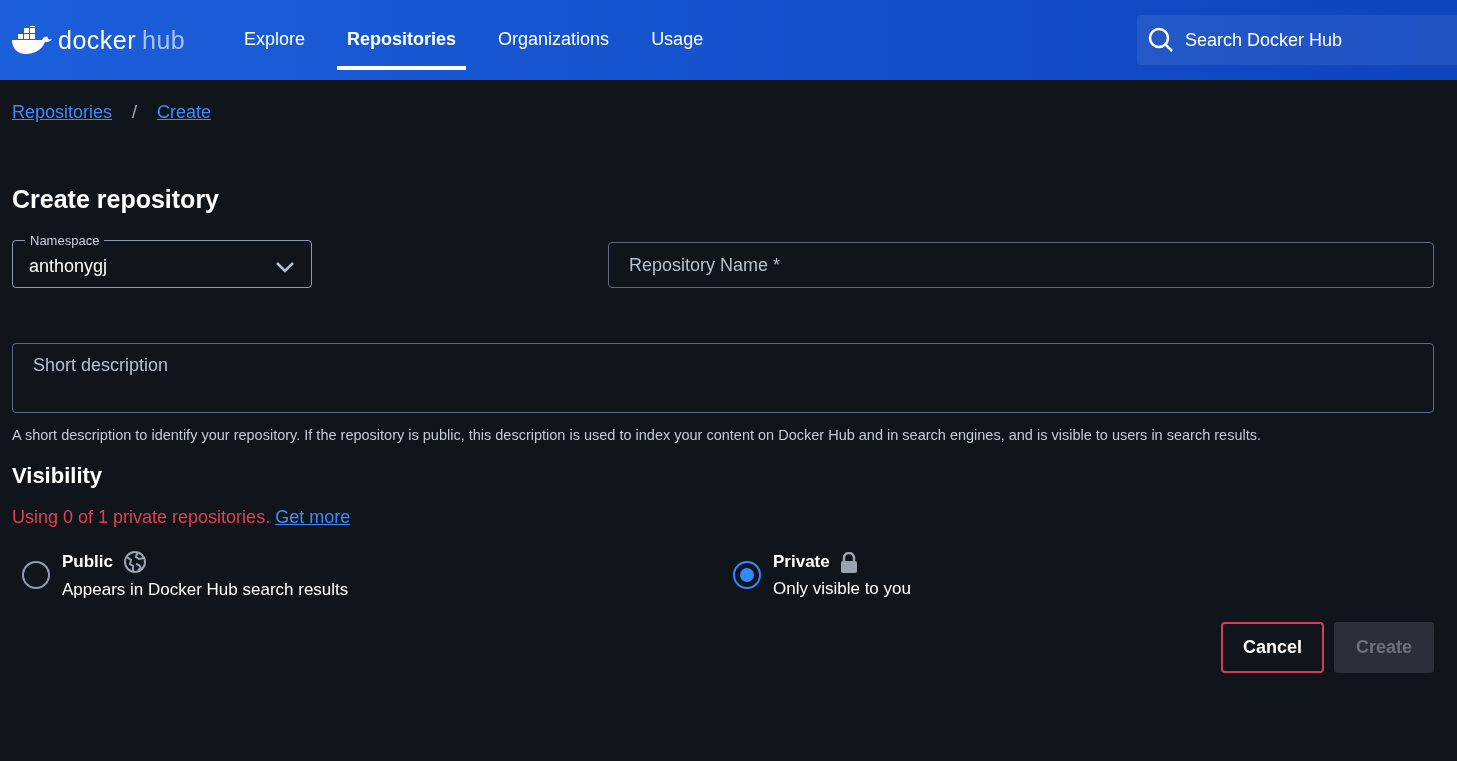 This screenshot has height=761, width=1457. I want to click on search-placeholder: Search Docker Hub, so click(1264, 40).